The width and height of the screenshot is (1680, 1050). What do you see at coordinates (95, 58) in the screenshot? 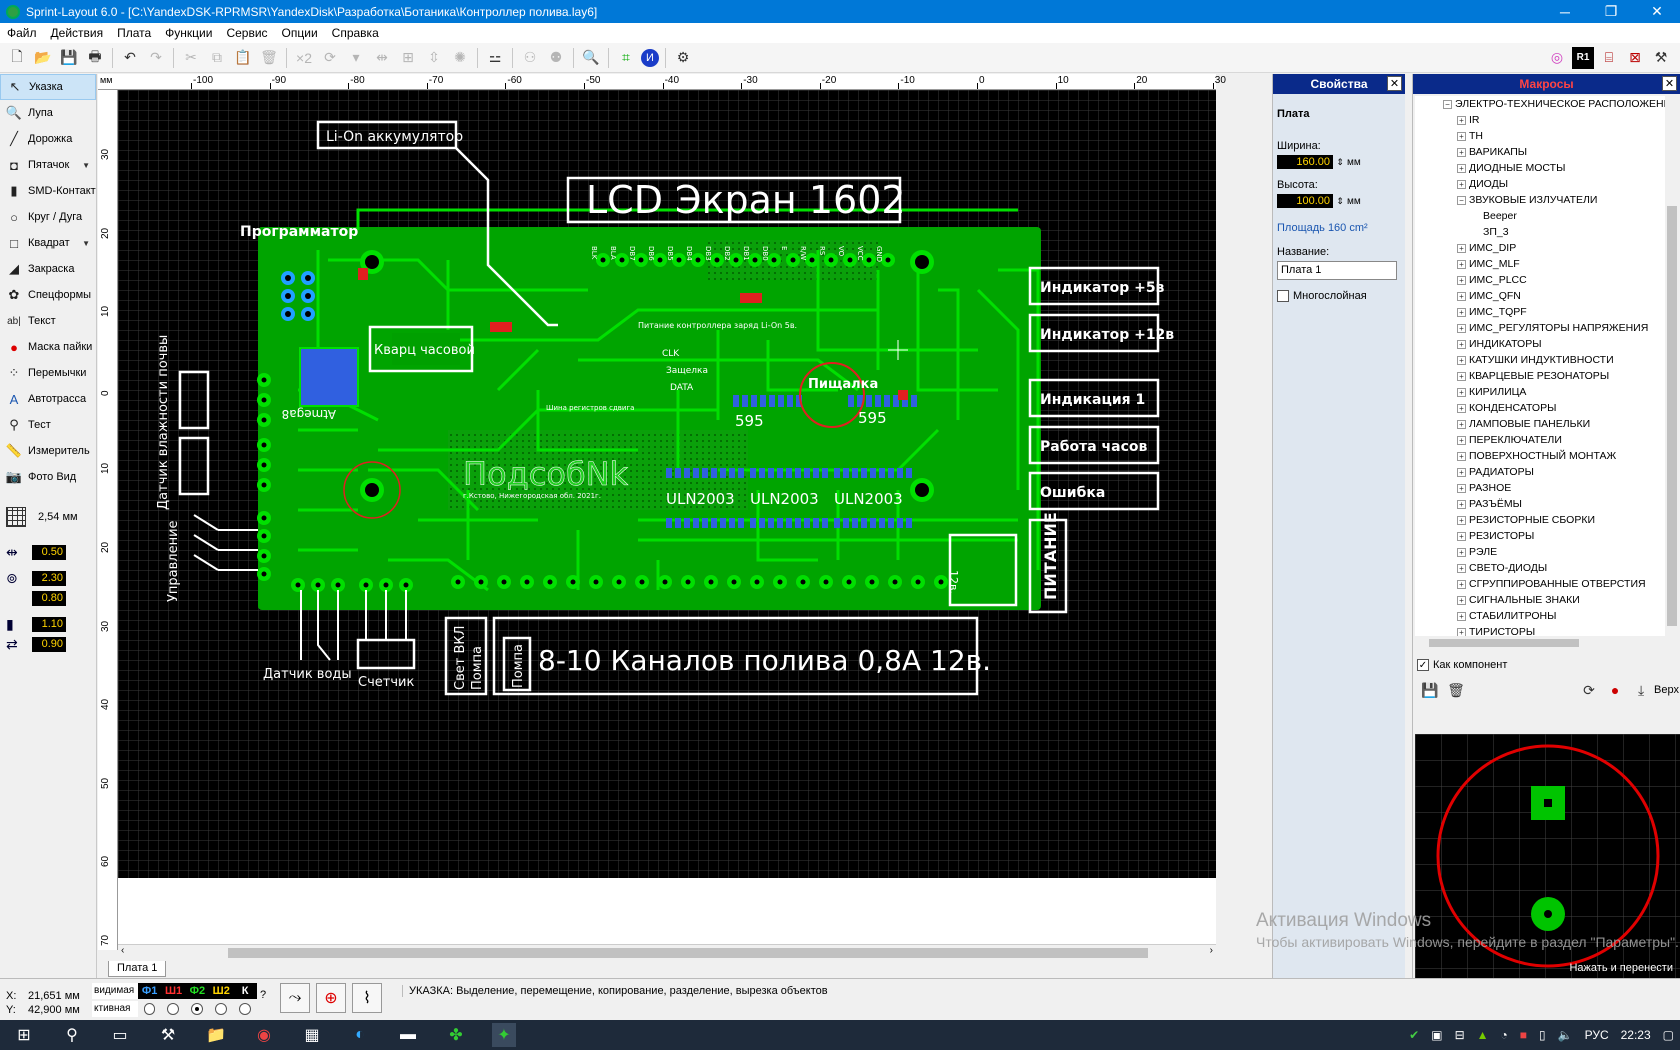
I see `print-icon: 🖶` at bounding box center [95, 58].